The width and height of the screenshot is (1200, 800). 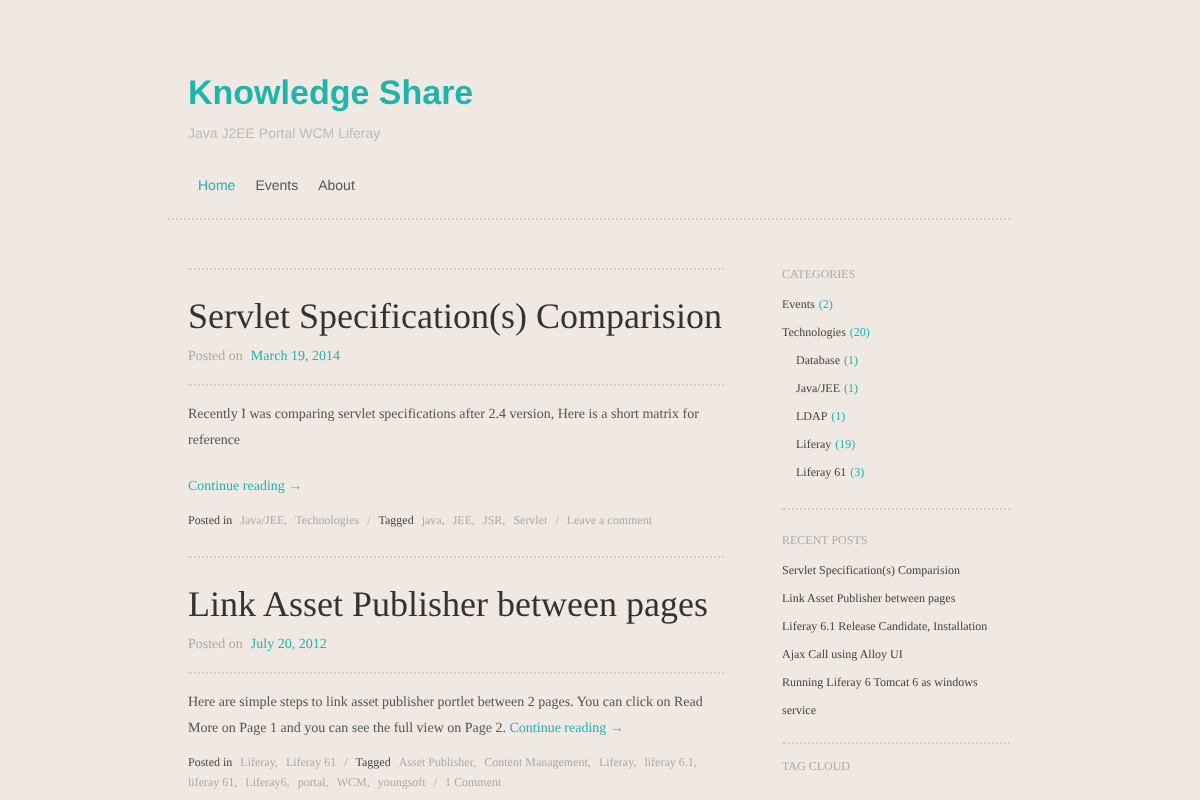 What do you see at coordinates (455, 316) in the screenshot?
I see `post-title: Servlet Specification(s) Comparision` at bounding box center [455, 316].